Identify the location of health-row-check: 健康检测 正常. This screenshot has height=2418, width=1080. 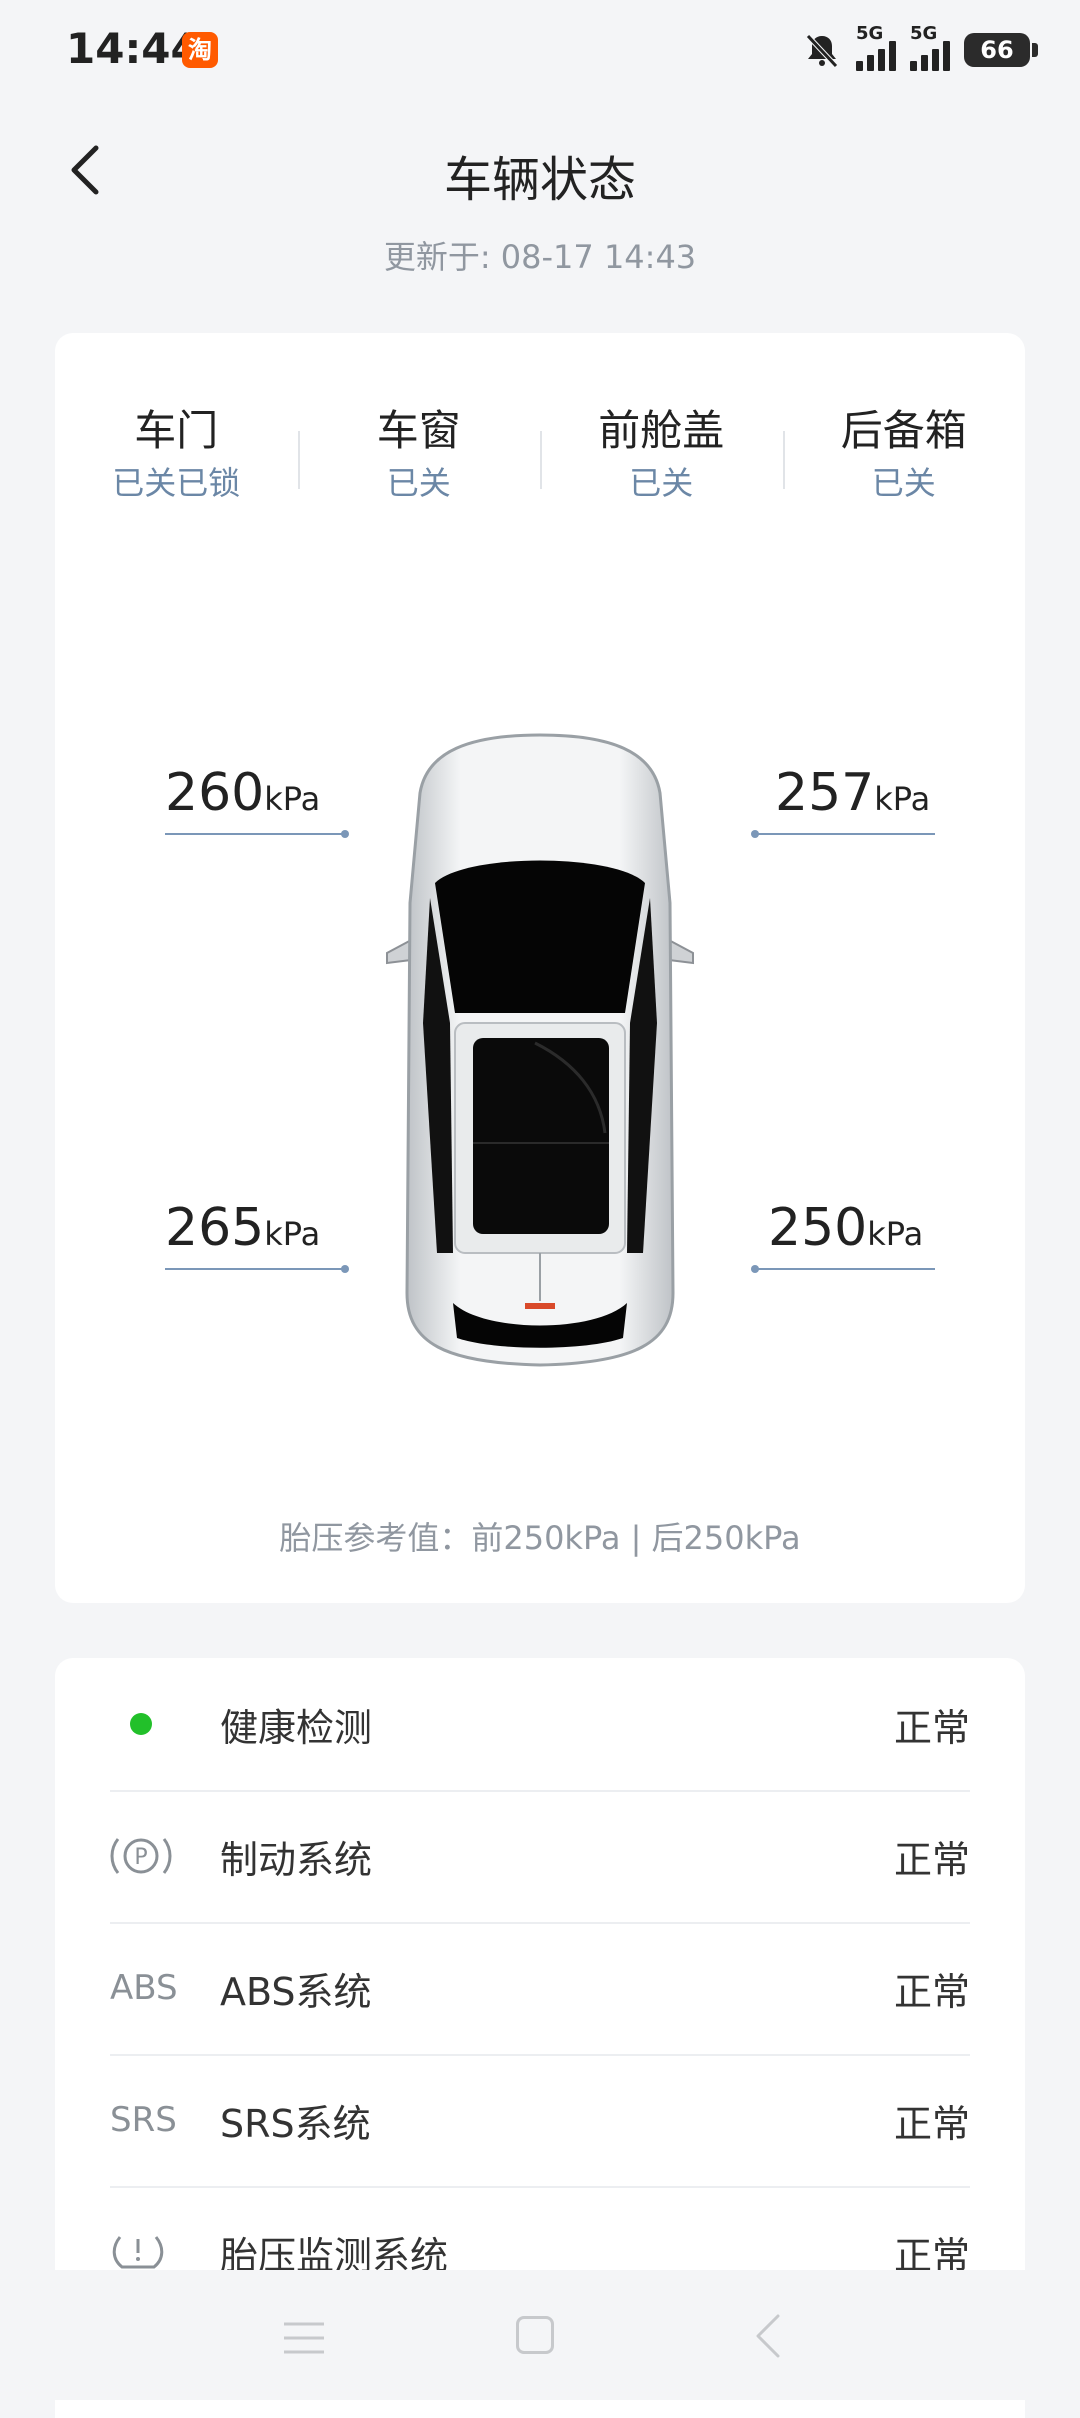
(540, 1725).